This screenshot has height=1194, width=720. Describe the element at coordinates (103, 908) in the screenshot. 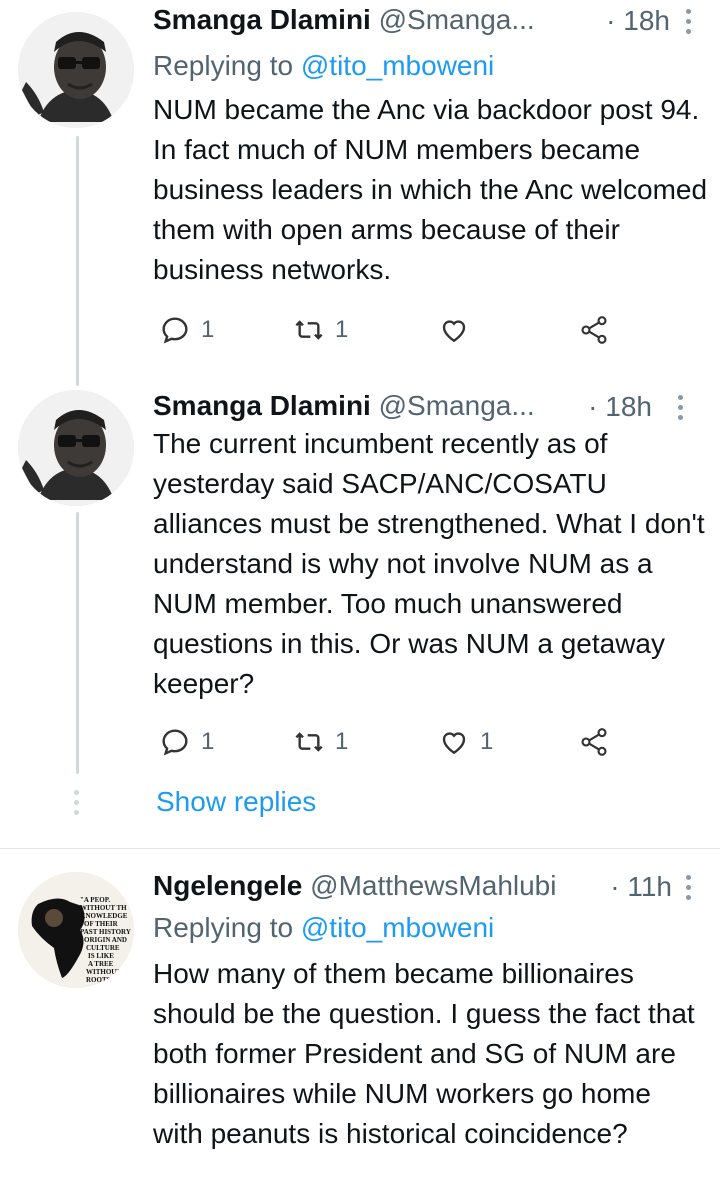

I see `svg-text: WITHOUT TH` at that location.